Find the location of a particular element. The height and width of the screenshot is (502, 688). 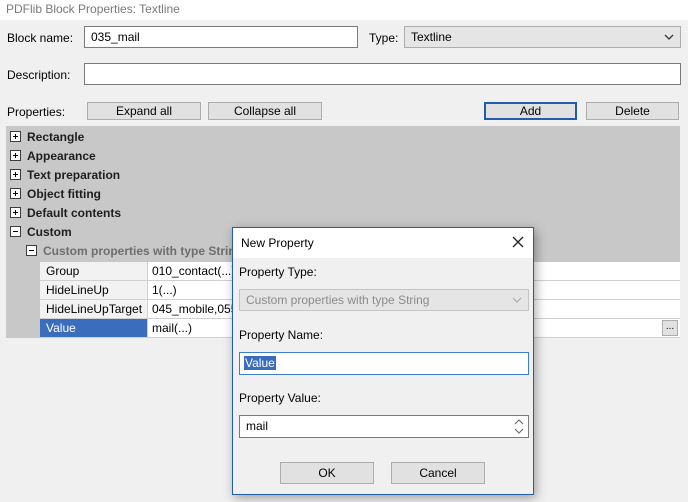

tree-group-label: Rectangle is located at coordinates (56, 137).